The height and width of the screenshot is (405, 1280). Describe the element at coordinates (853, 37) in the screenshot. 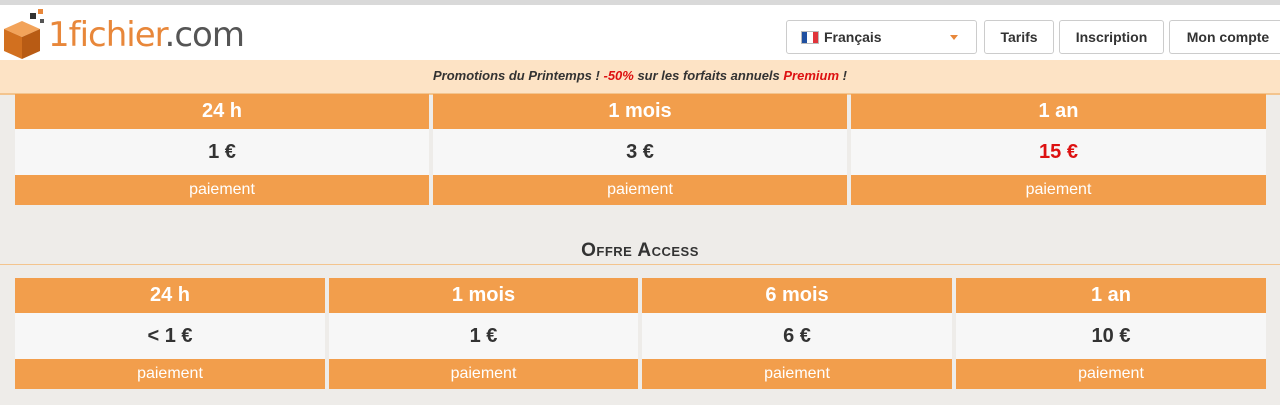

I see `language-label: Français` at that location.